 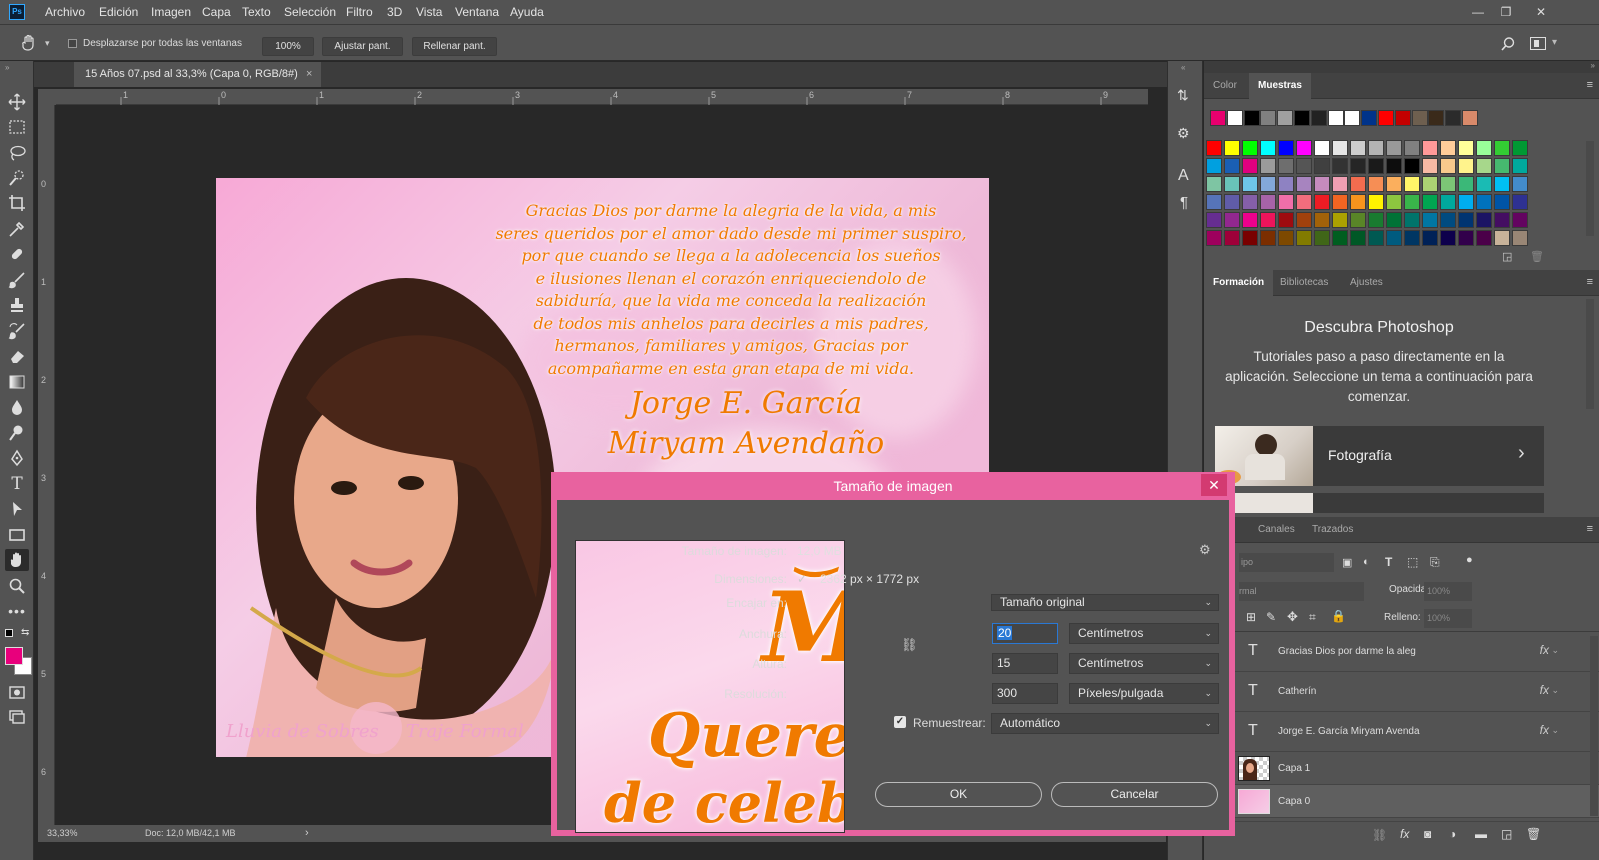 I want to click on menu-ayuda: Ayuda, so click(x=527, y=12).